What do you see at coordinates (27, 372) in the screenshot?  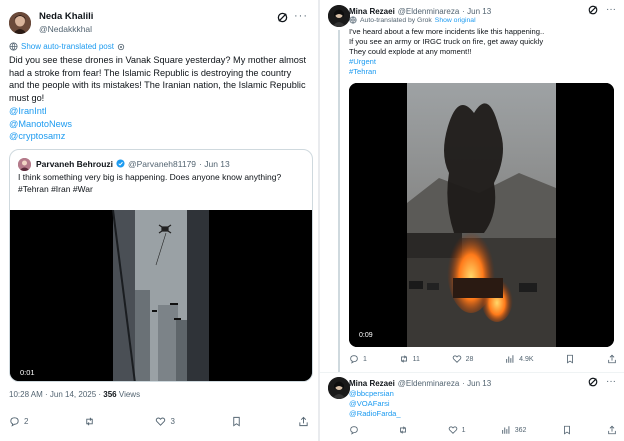 I see `video-timestamp: 0:01` at bounding box center [27, 372].